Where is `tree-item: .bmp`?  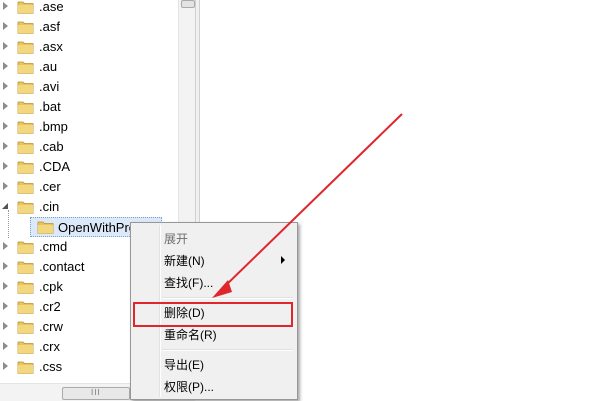 tree-item: .bmp is located at coordinates (90, 127).